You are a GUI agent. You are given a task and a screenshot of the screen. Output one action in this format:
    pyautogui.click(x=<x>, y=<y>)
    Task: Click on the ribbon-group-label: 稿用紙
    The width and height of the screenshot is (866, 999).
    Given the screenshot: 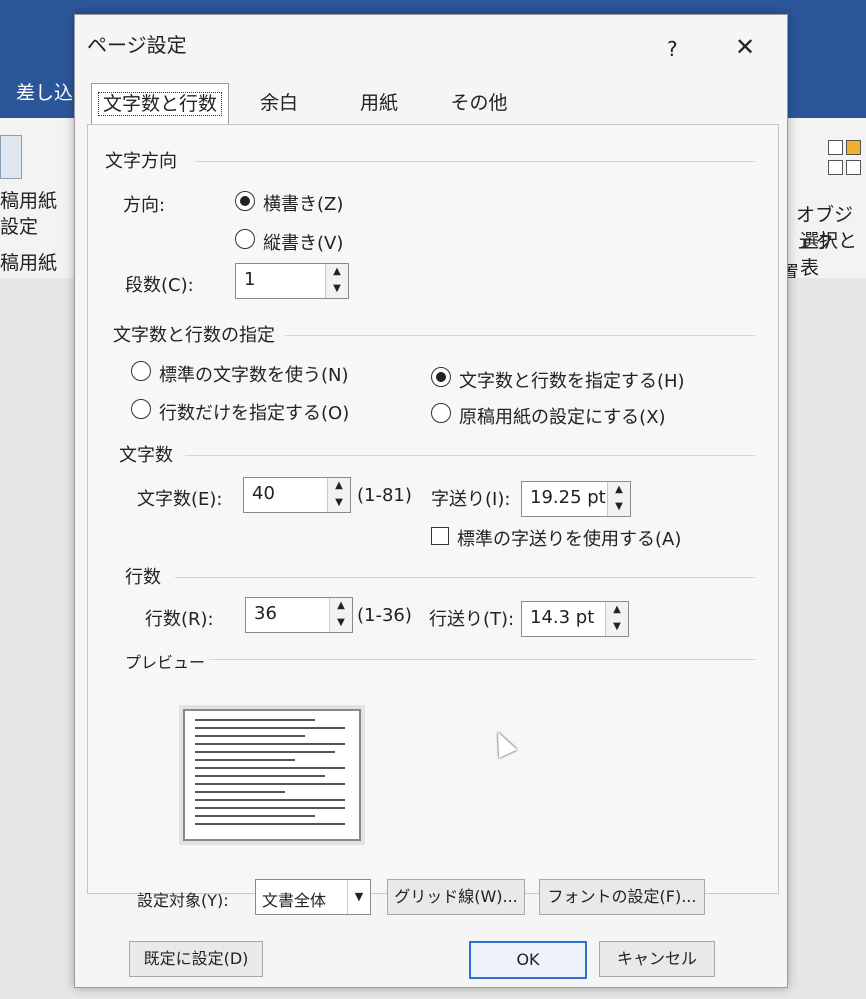 What is the action you would take?
    pyautogui.click(x=29, y=263)
    